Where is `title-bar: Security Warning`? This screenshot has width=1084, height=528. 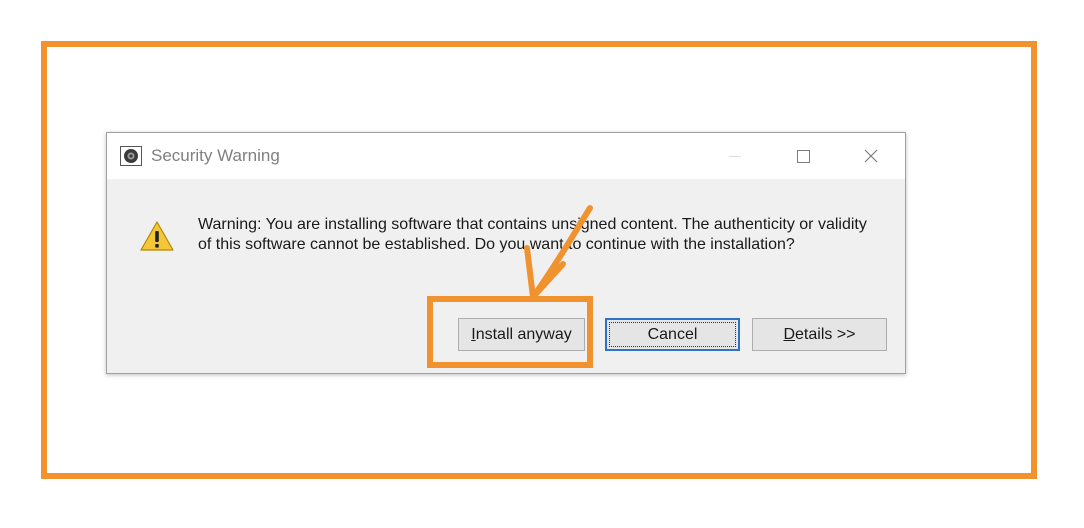
title-bar: Security Warning is located at coordinates (506, 156).